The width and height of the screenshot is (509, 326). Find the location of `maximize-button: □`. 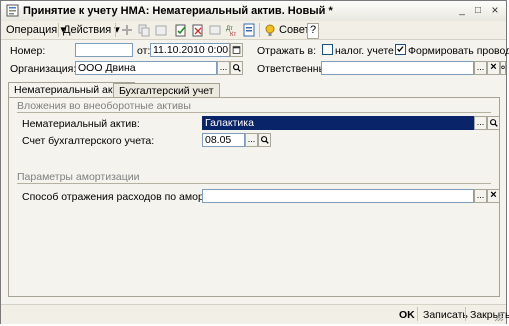

maximize-button: □ is located at coordinates (478, 10).